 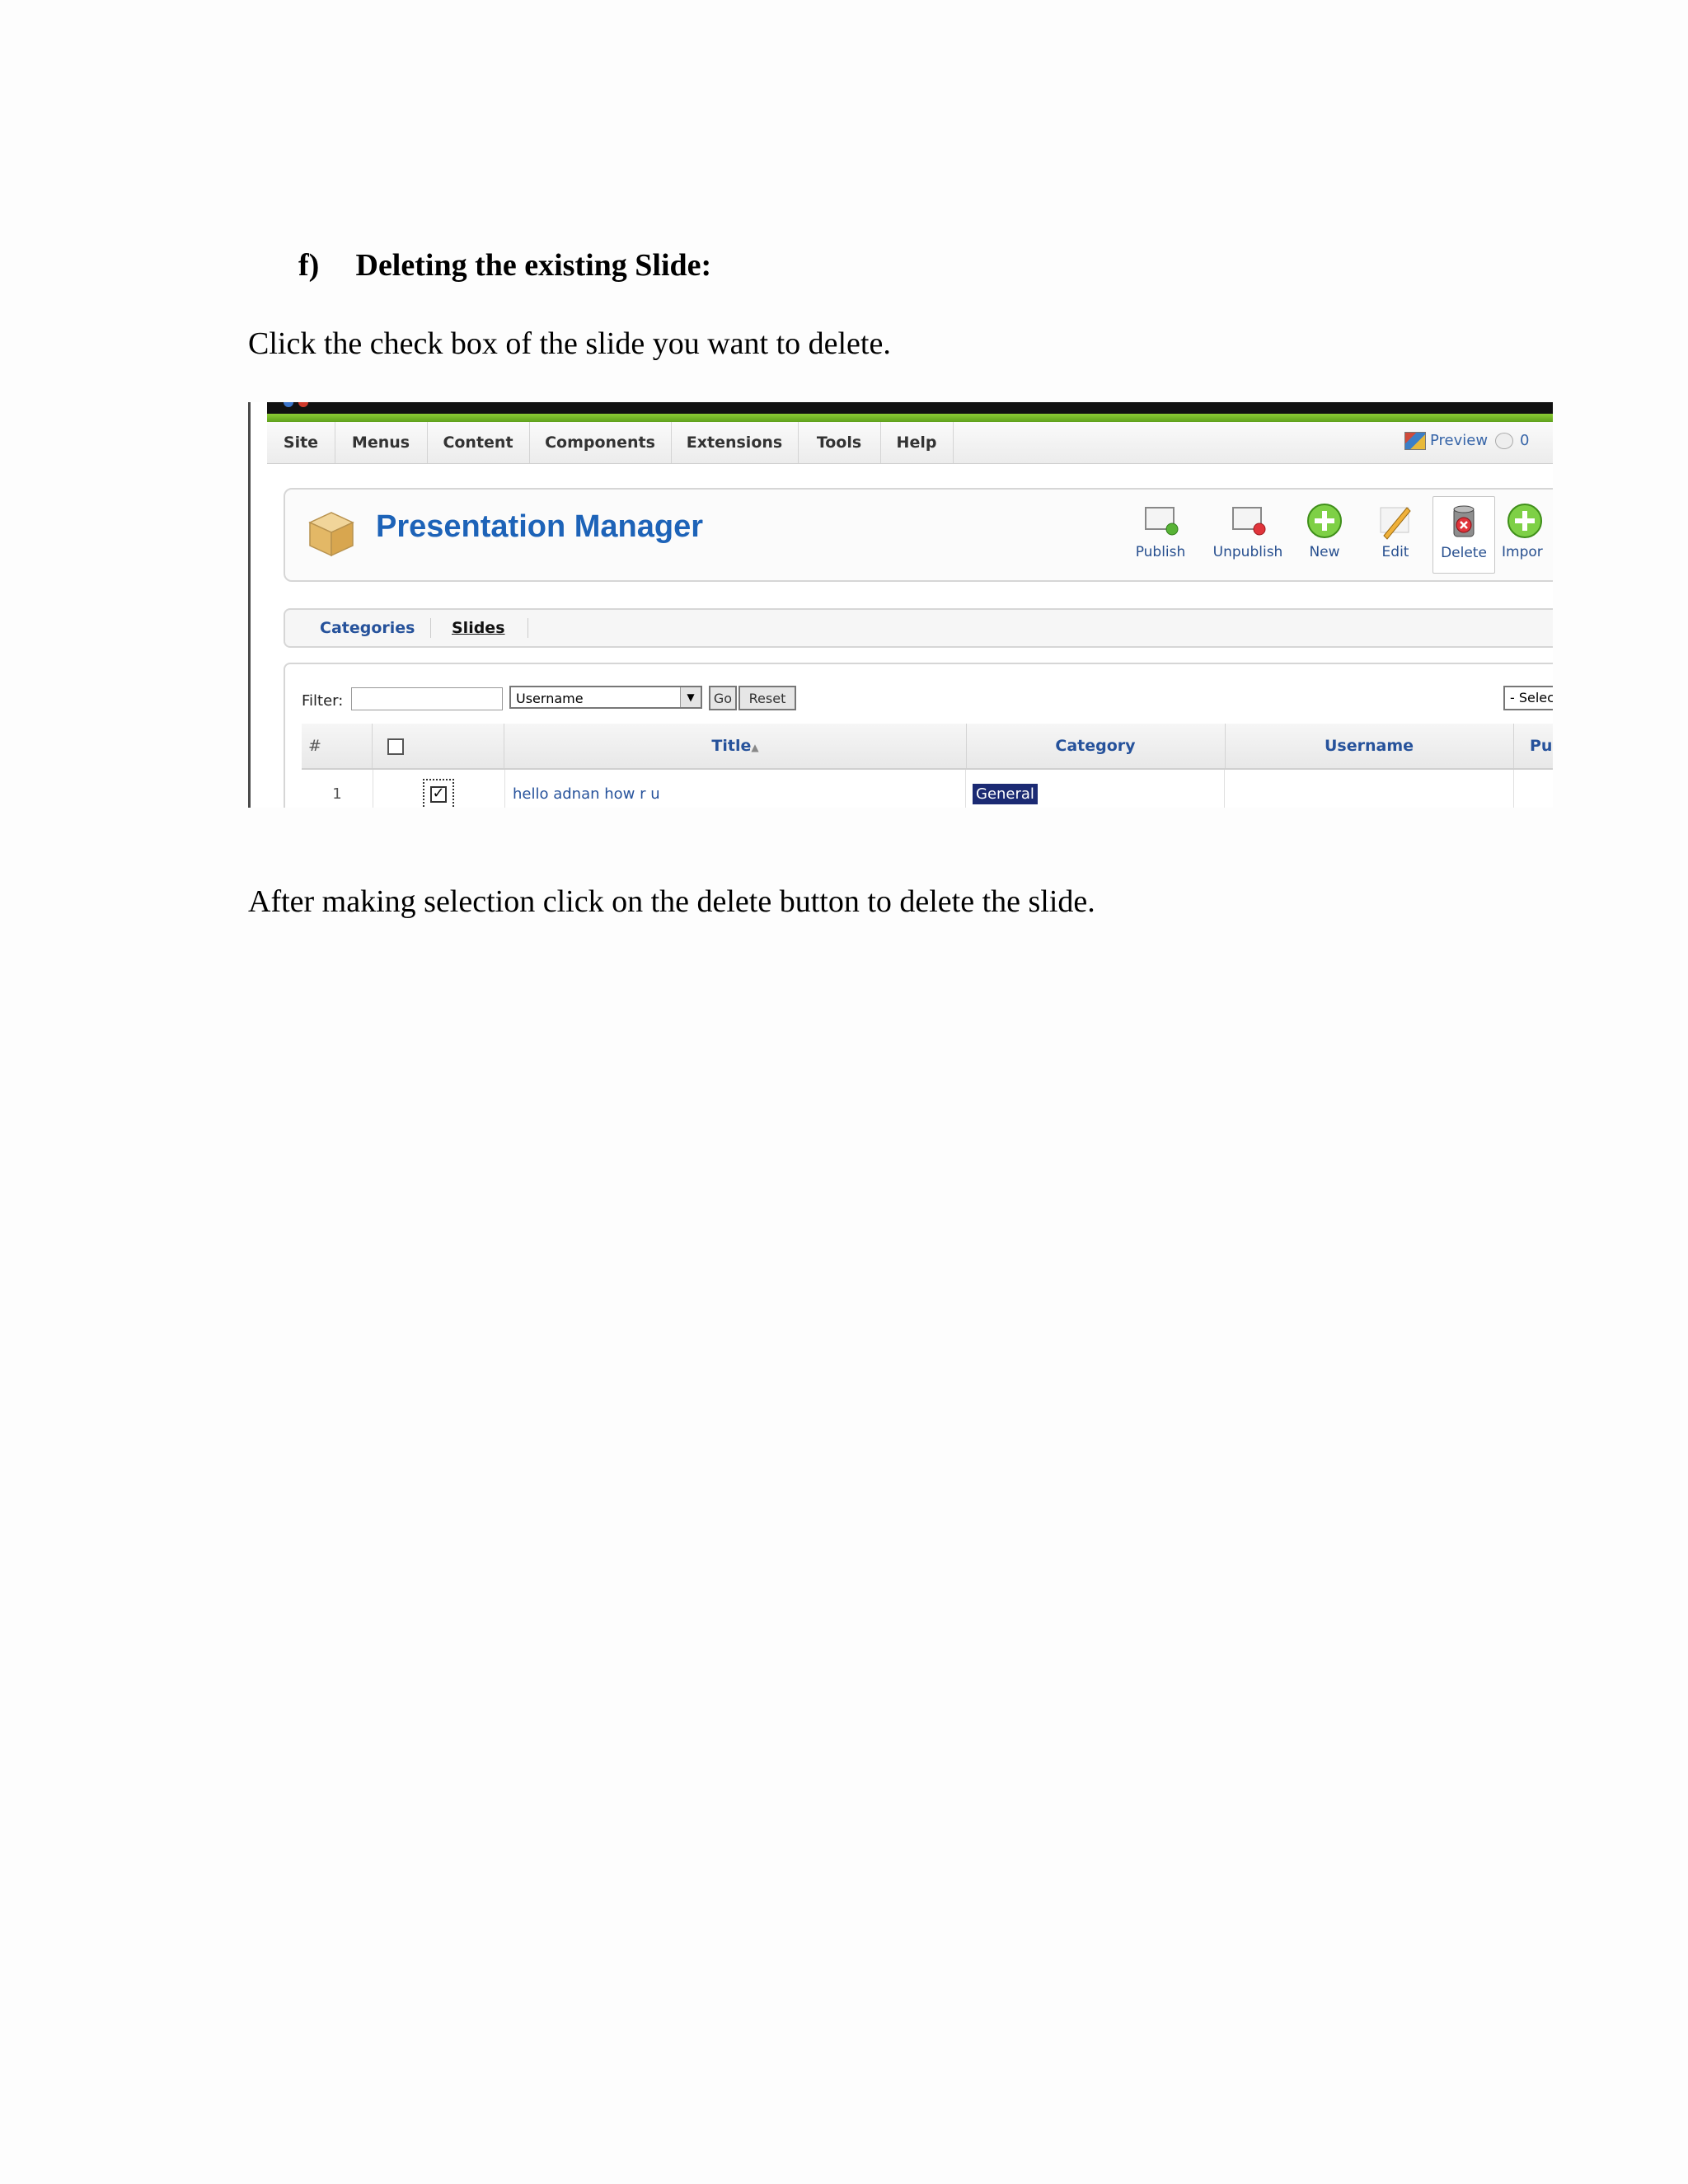 I want to click on messages-count: 0, so click(x=1512, y=440).